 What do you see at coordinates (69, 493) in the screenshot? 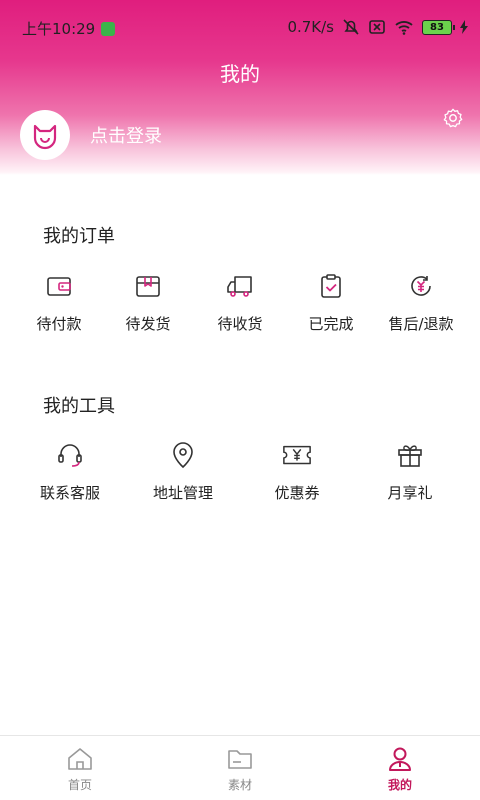
I see `tool-item-label: 联系客服` at bounding box center [69, 493].